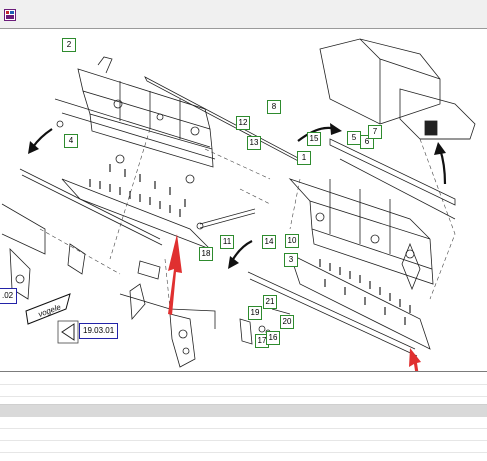  Describe the element at coordinates (274, 107) in the screenshot. I see `callout-8: 8` at that location.